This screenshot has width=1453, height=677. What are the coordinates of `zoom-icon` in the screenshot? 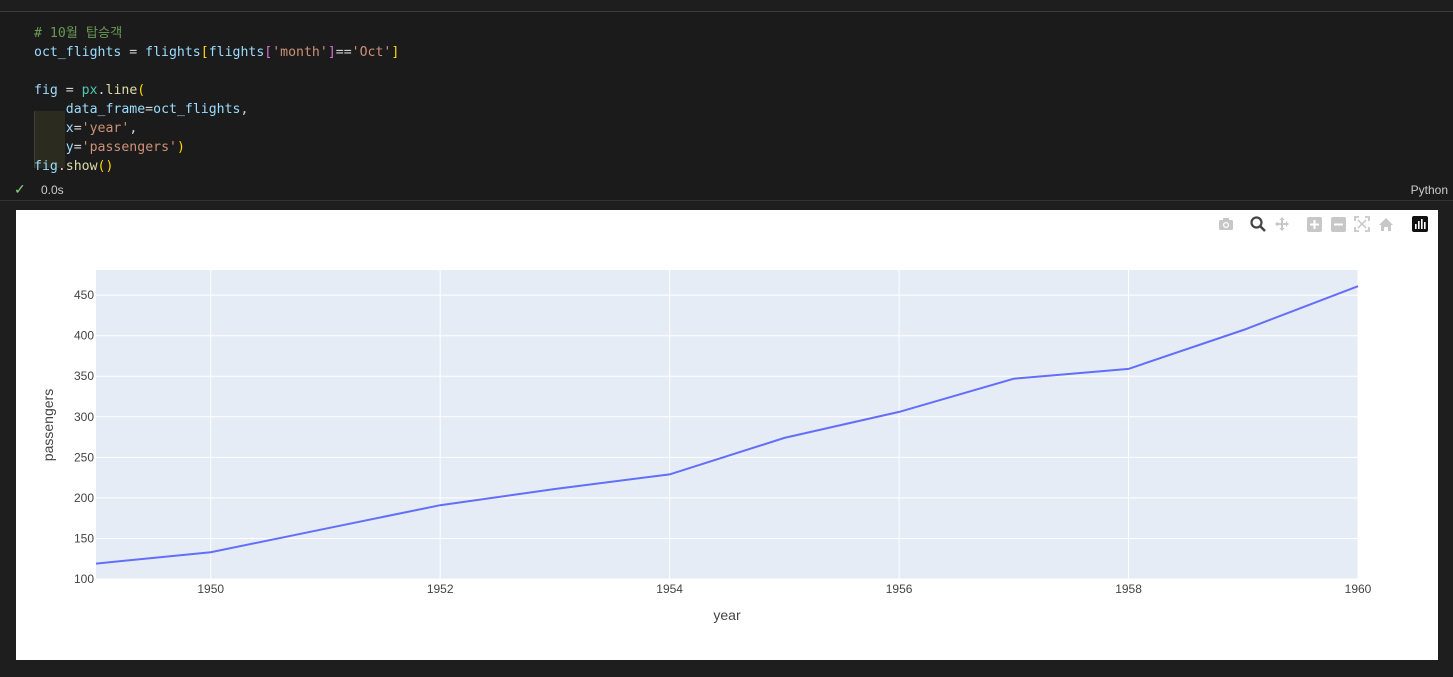 It's located at (1258, 224).